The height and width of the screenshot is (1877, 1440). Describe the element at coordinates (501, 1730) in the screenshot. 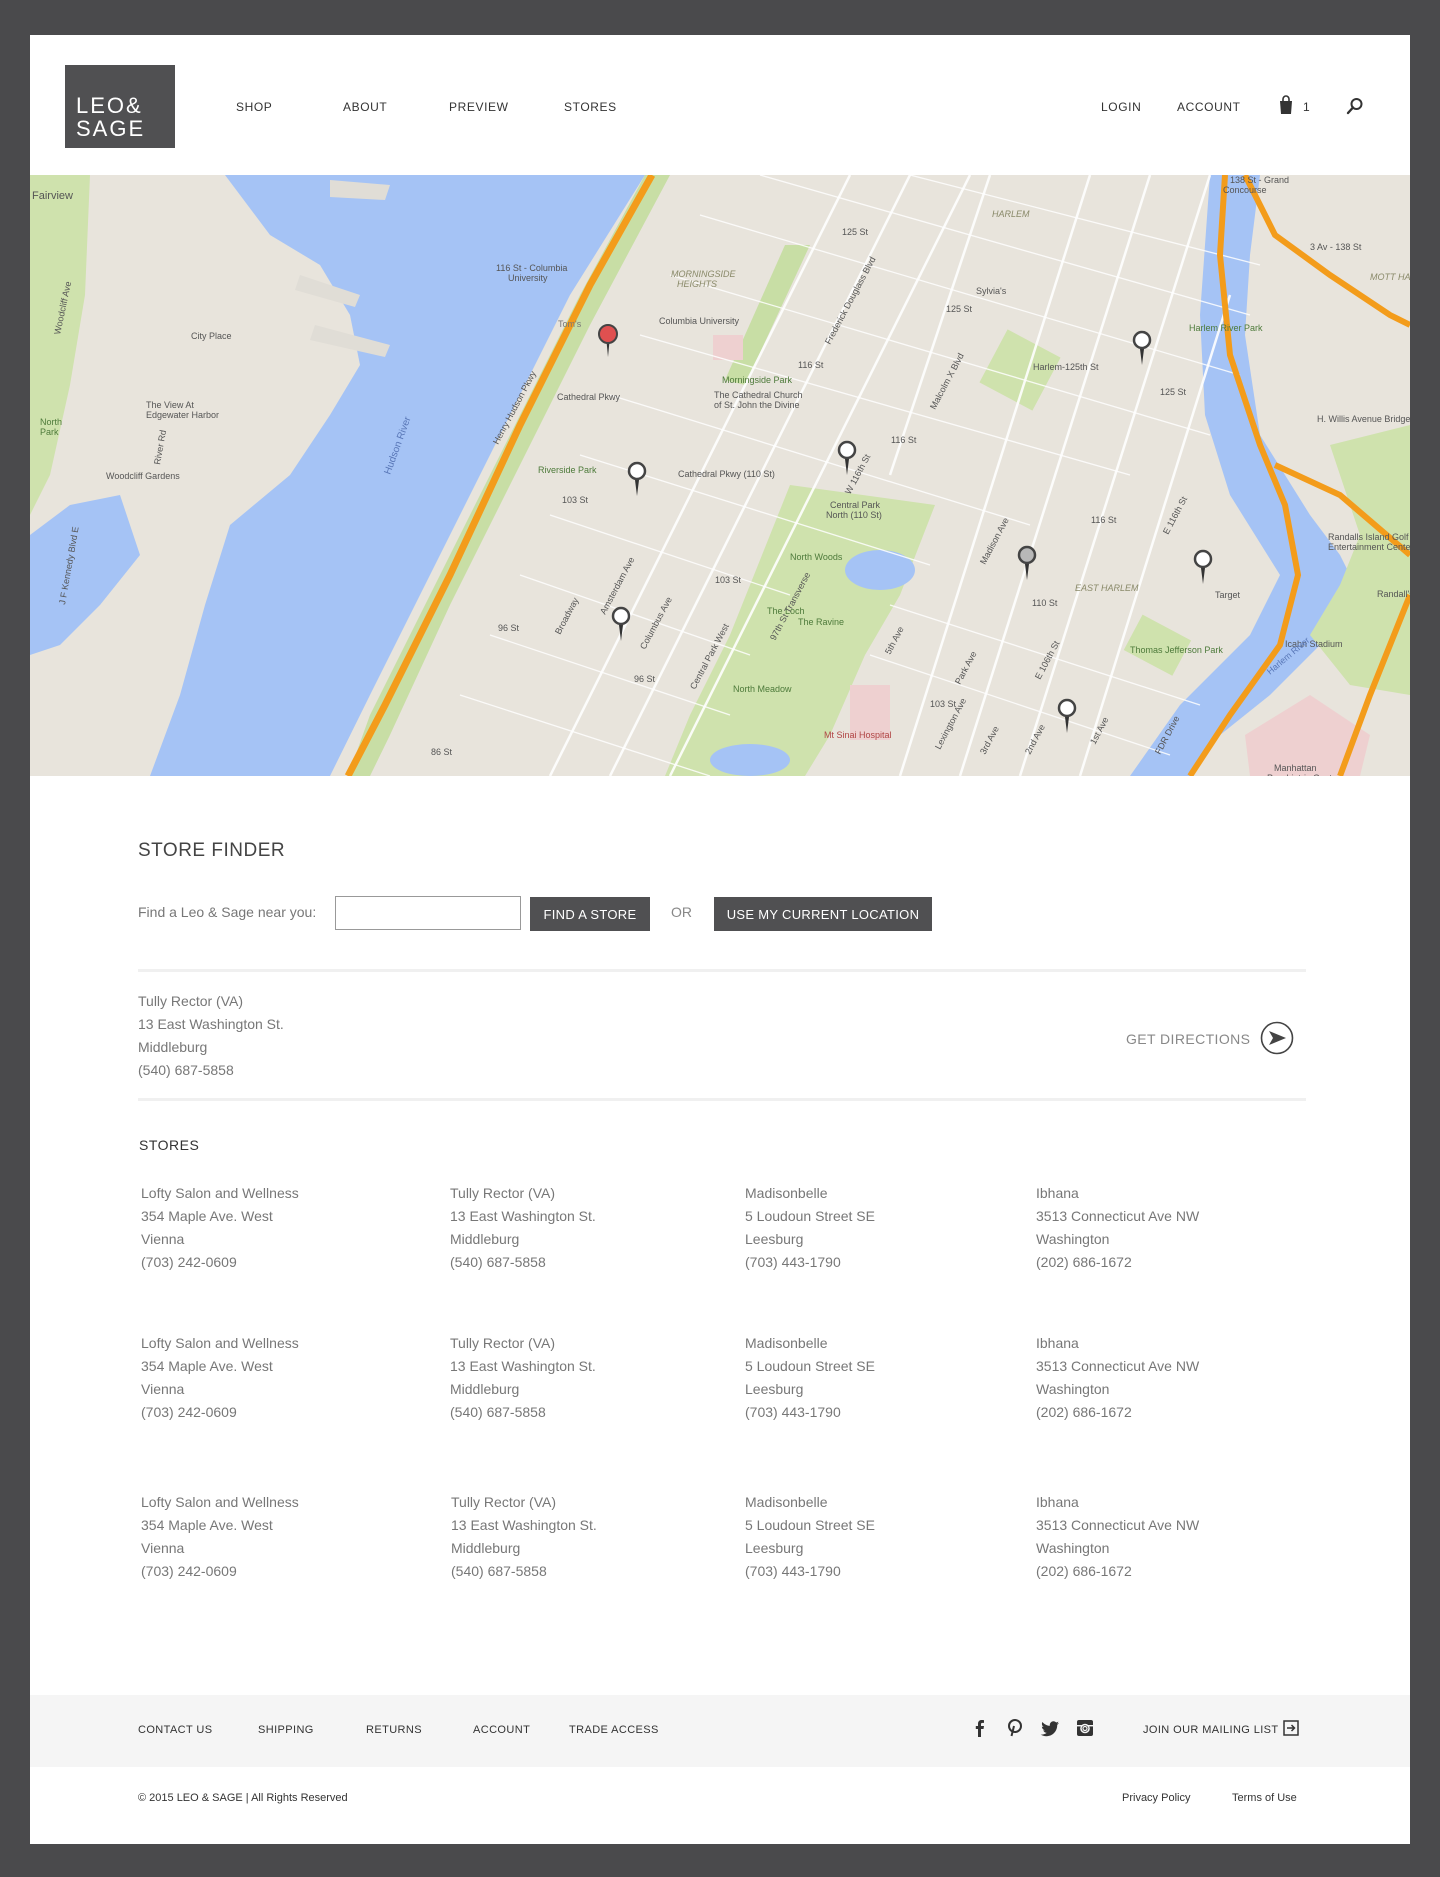

I see `footer-account-link: ACCOUNT` at that location.